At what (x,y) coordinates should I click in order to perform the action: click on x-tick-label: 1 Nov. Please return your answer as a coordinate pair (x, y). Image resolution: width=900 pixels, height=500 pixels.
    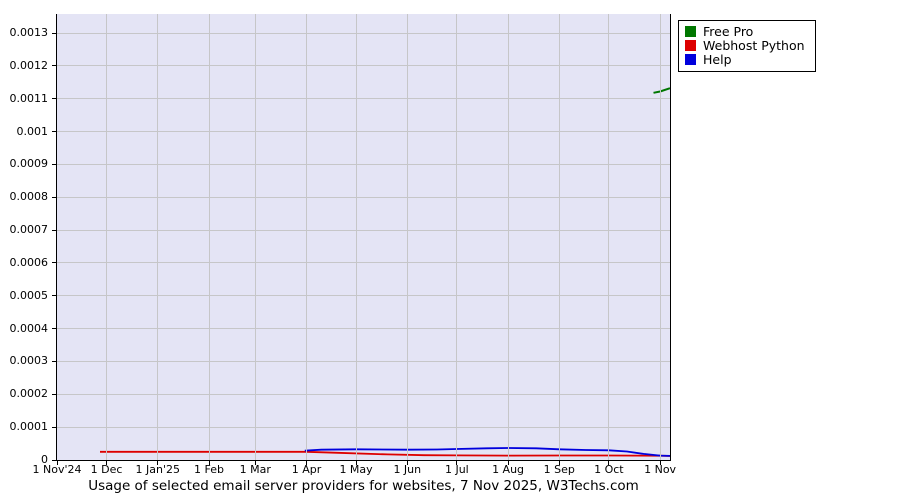
    Looking at the image, I should click on (660, 469).